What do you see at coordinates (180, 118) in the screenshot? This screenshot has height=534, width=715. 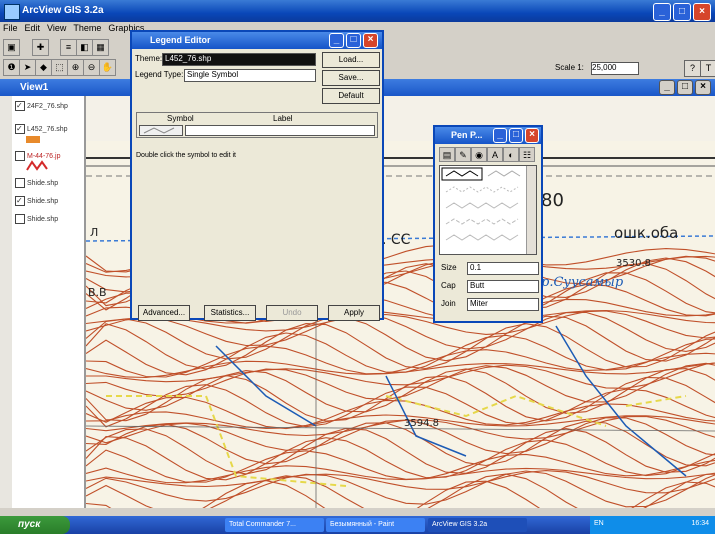 I see `symbol-column-header: Symbol` at bounding box center [180, 118].